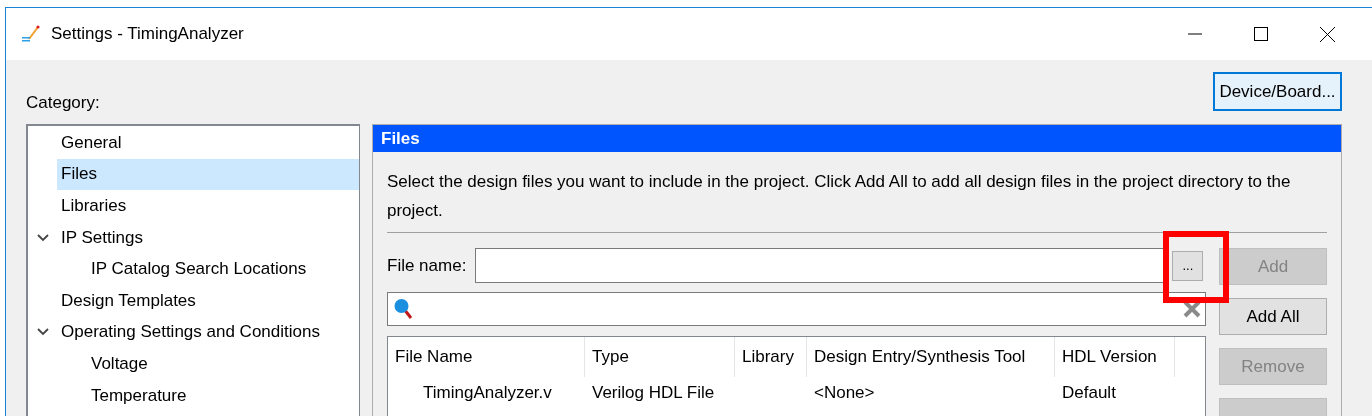 This screenshot has height=416, width=1372. Describe the element at coordinates (796, 309) in the screenshot. I see `filter-field` at that location.